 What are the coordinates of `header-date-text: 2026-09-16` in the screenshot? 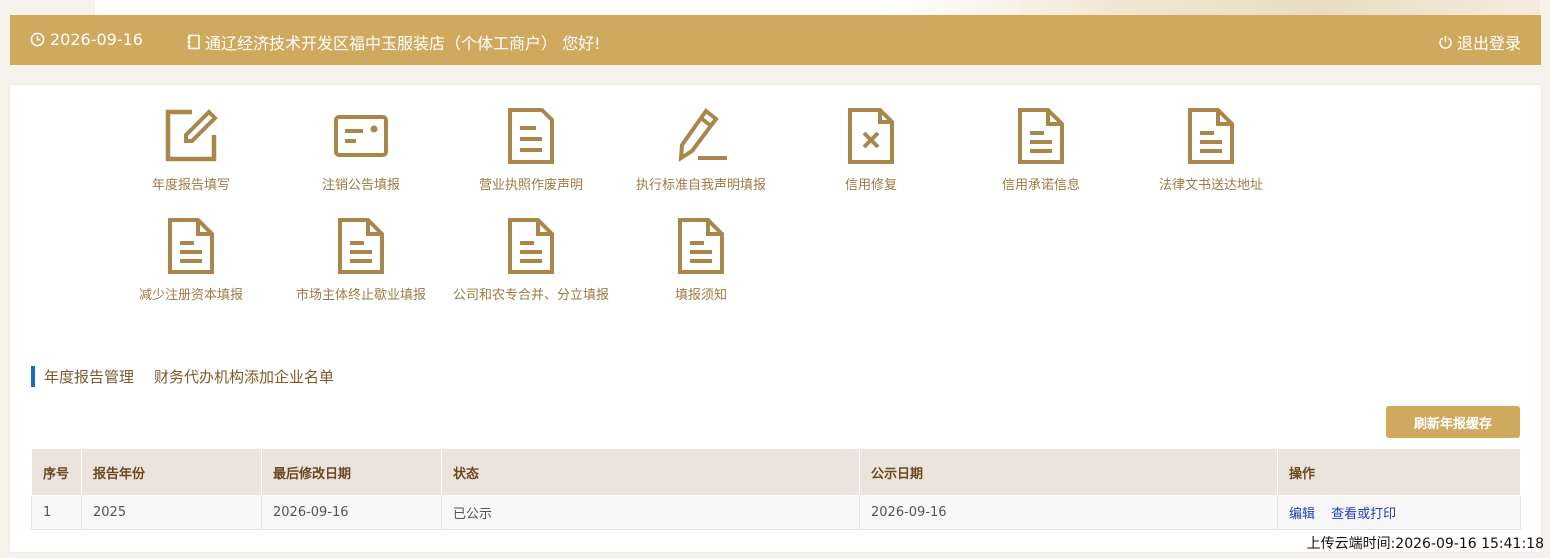 It's located at (96, 39).